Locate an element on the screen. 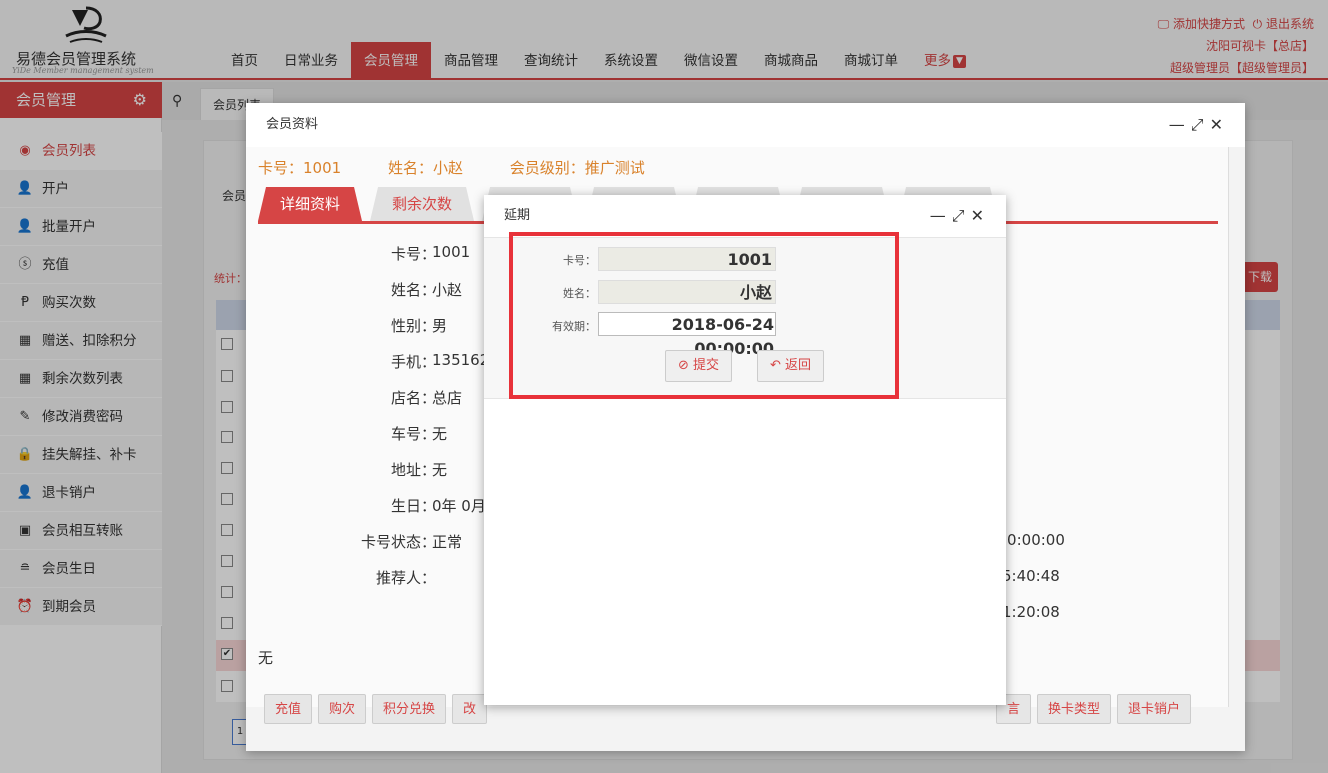 Image resolution: width=1328 pixels, height=773 pixels. field-label: 姓名： is located at coordinates (413, 290).